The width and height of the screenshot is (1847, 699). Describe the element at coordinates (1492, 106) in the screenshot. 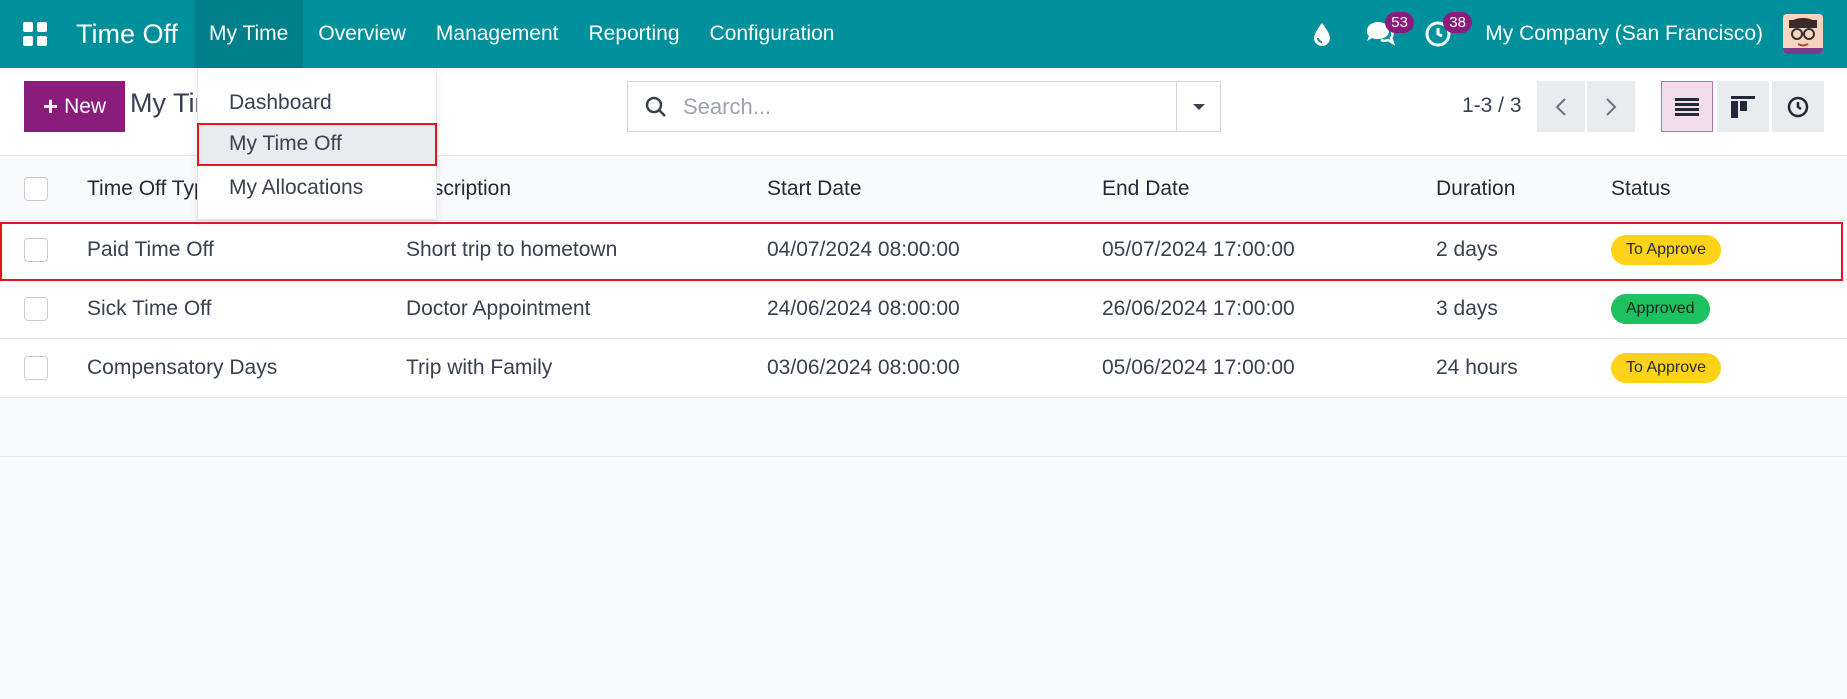

I see `pager-value: 1-3 / 3` at that location.